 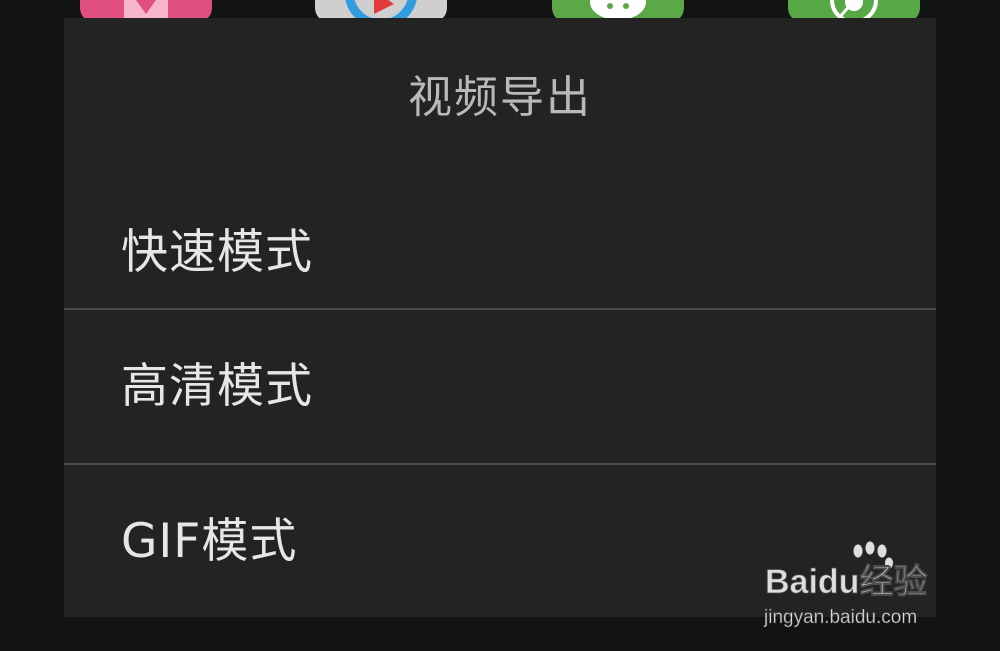 I want to click on option-label: GIF模式, so click(x=209, y=541).